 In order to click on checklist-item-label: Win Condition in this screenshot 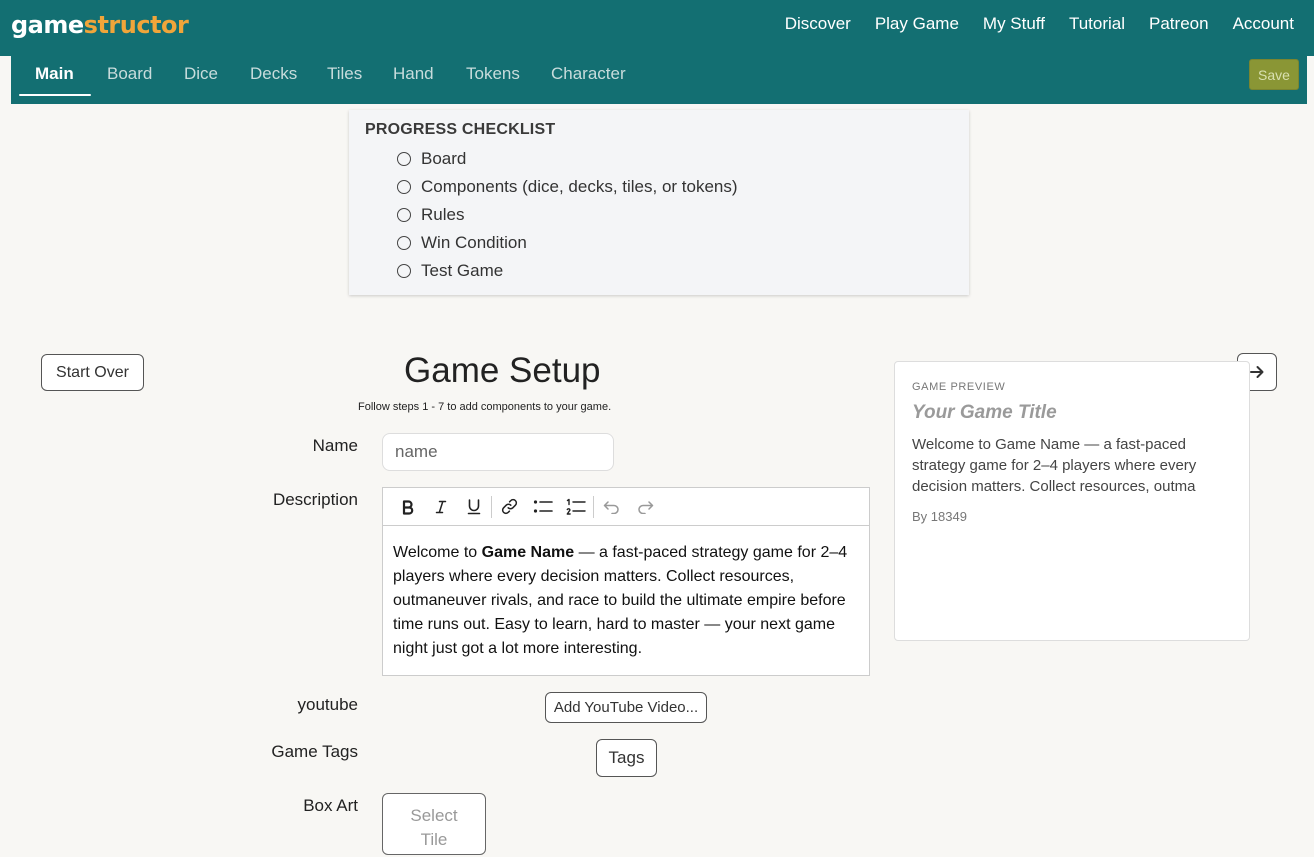, I will do `click(474, 242)`.